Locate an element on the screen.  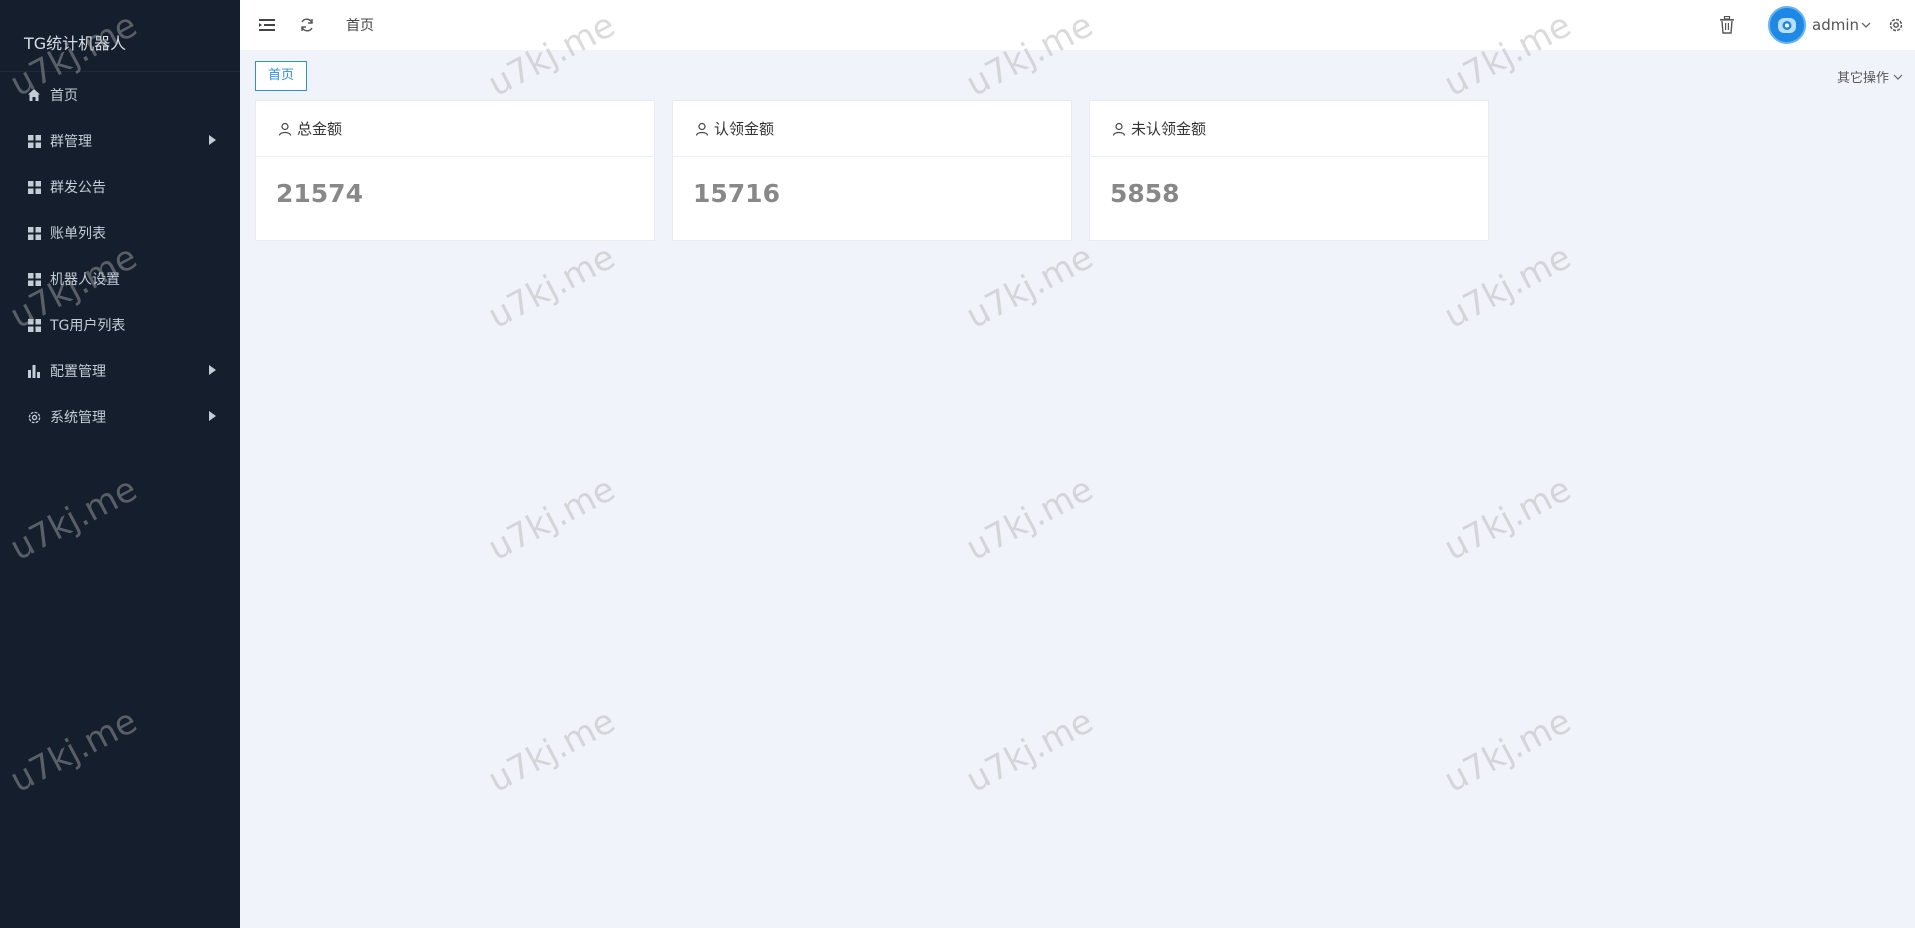
sidebar-item-tg-users: TG用户列表 is located at coordinates (120, 325).